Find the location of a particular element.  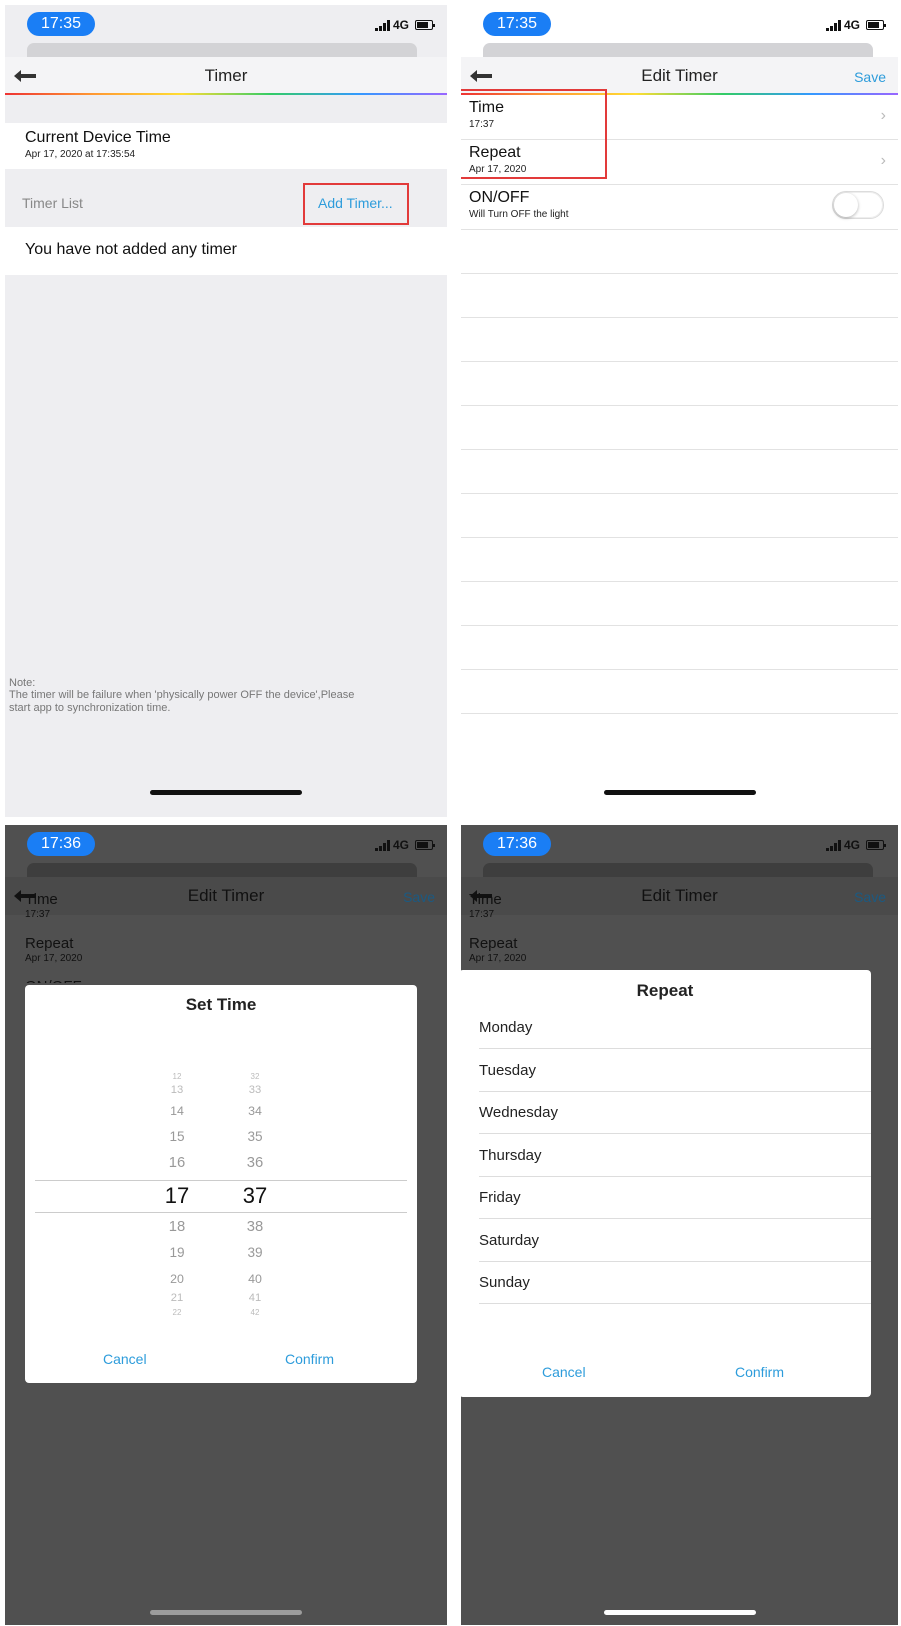

nav-accent-line is located at coordinates (226, 94).